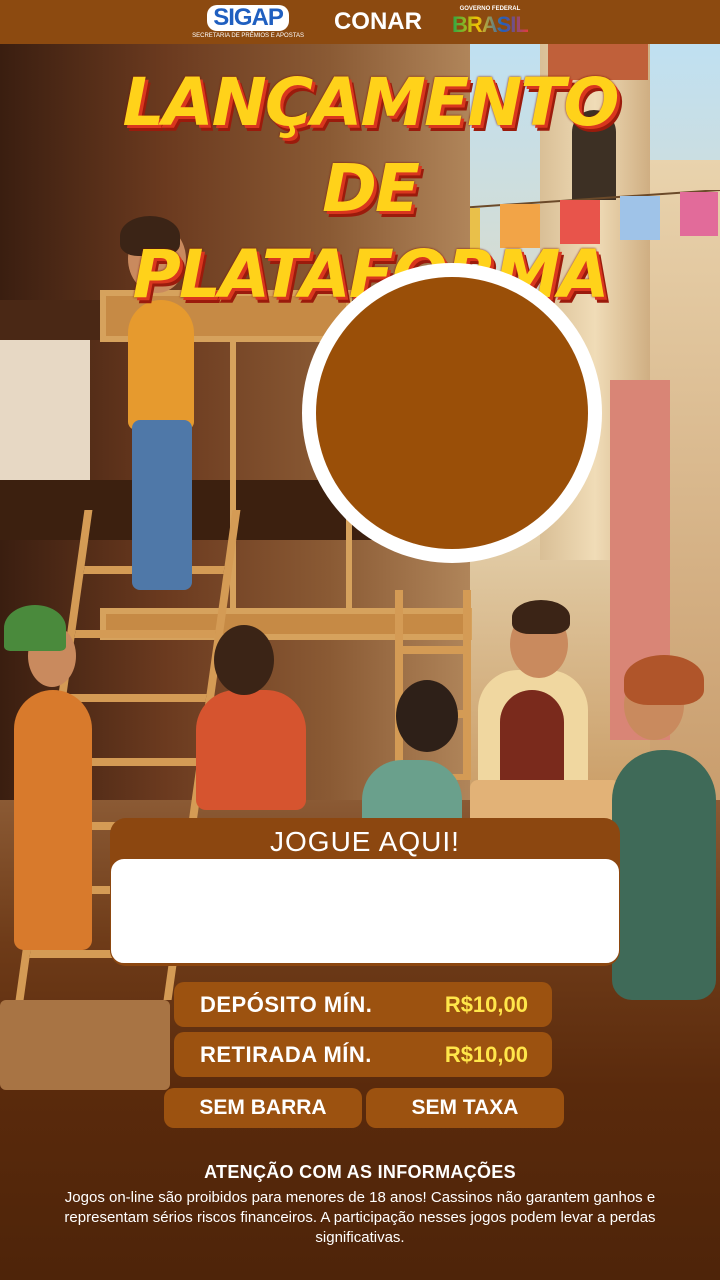 Image resolution: width=720 pixels, height=1280 pixels. I want to click on conar-logo: CONAR, so click(378, 22).